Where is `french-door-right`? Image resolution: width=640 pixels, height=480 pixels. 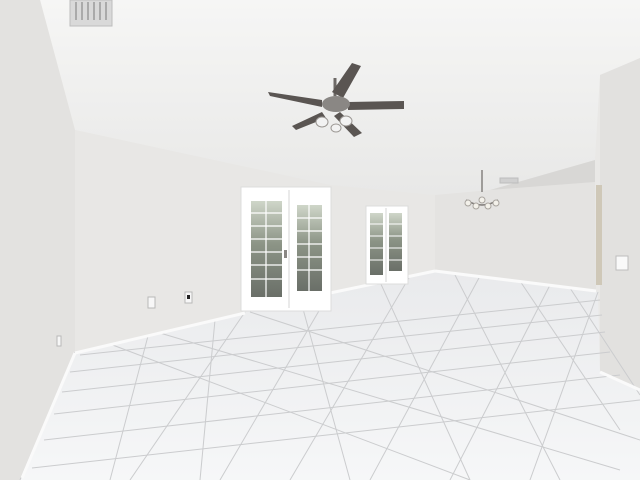 french-door-right is located at coordinates (387, 245).